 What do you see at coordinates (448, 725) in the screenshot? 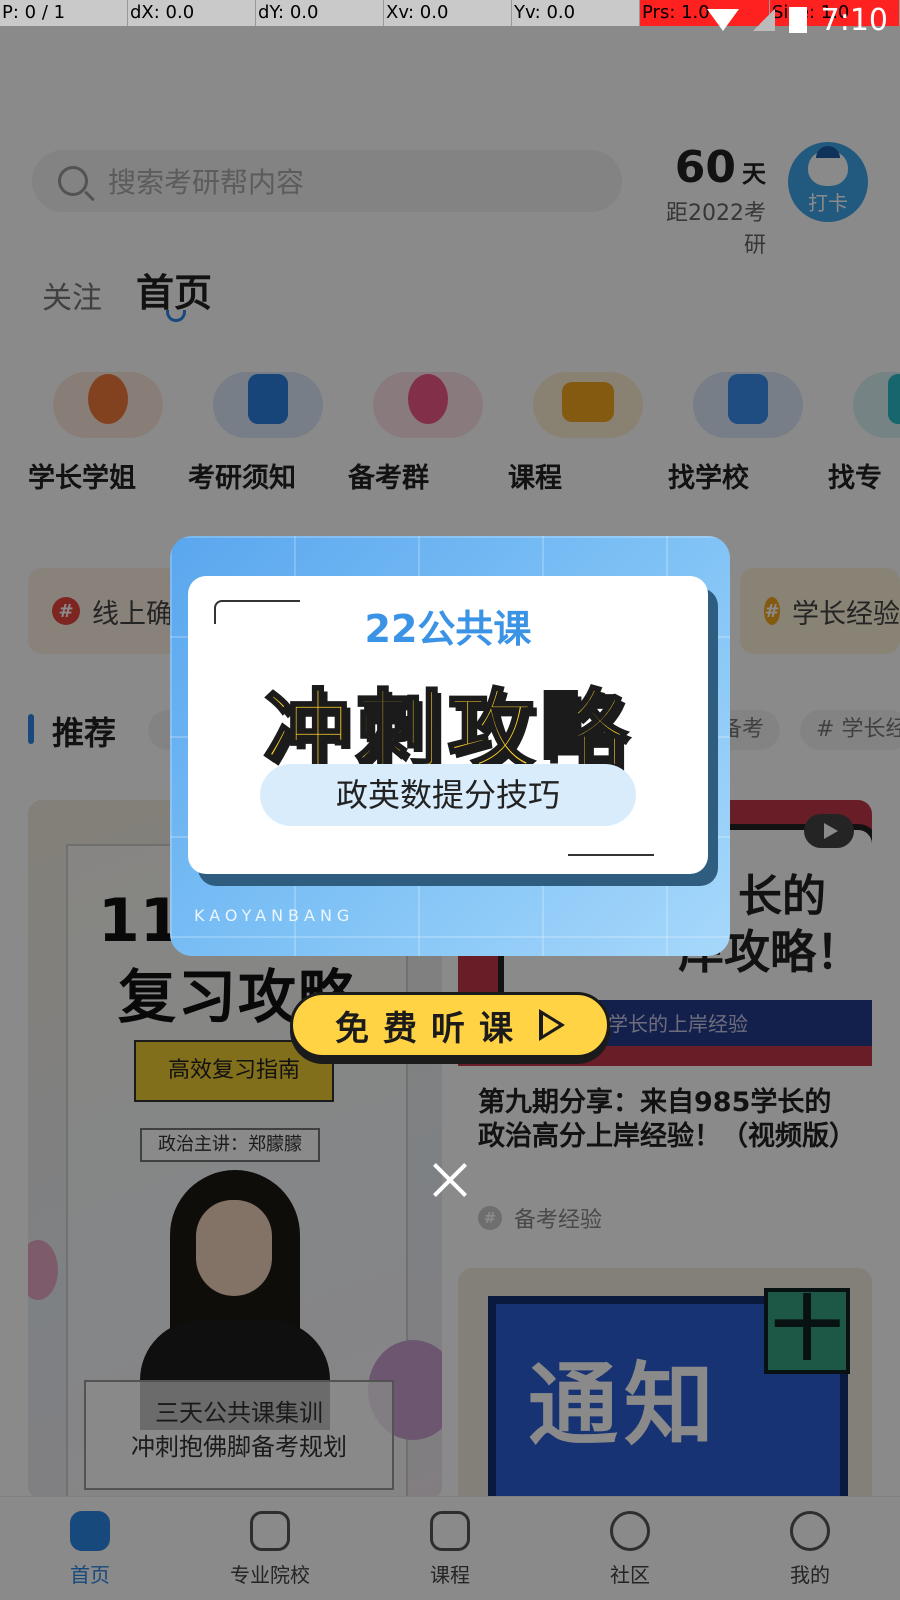
I see `promo-card: 22公共课 冲刺攻略 政英数提分技巧` at bounding box center [448, 725].